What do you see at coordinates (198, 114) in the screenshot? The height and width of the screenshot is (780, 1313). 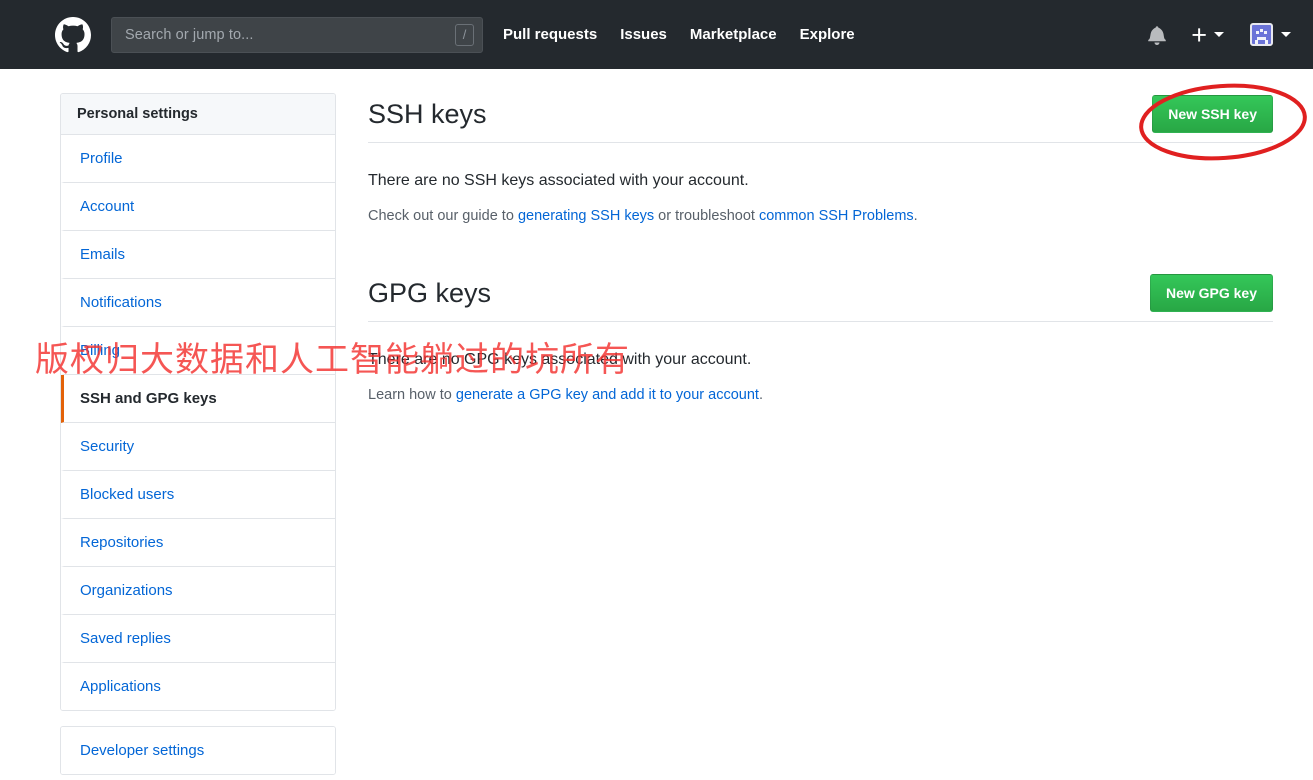 I see `sidebar-heading: Personal settings` at bounding box center [198, 114].